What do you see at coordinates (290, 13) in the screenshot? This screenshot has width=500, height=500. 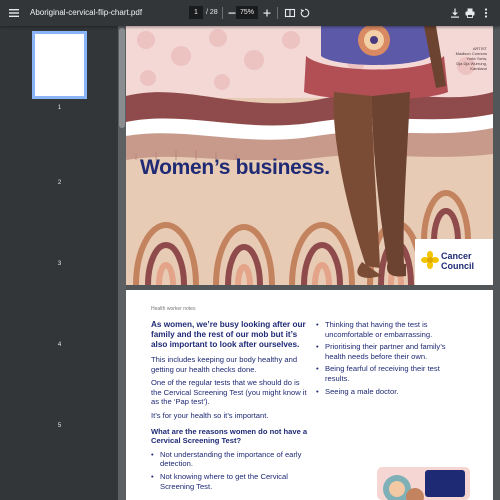 I see `fit-page-icon` at bounding box center [290, 13].